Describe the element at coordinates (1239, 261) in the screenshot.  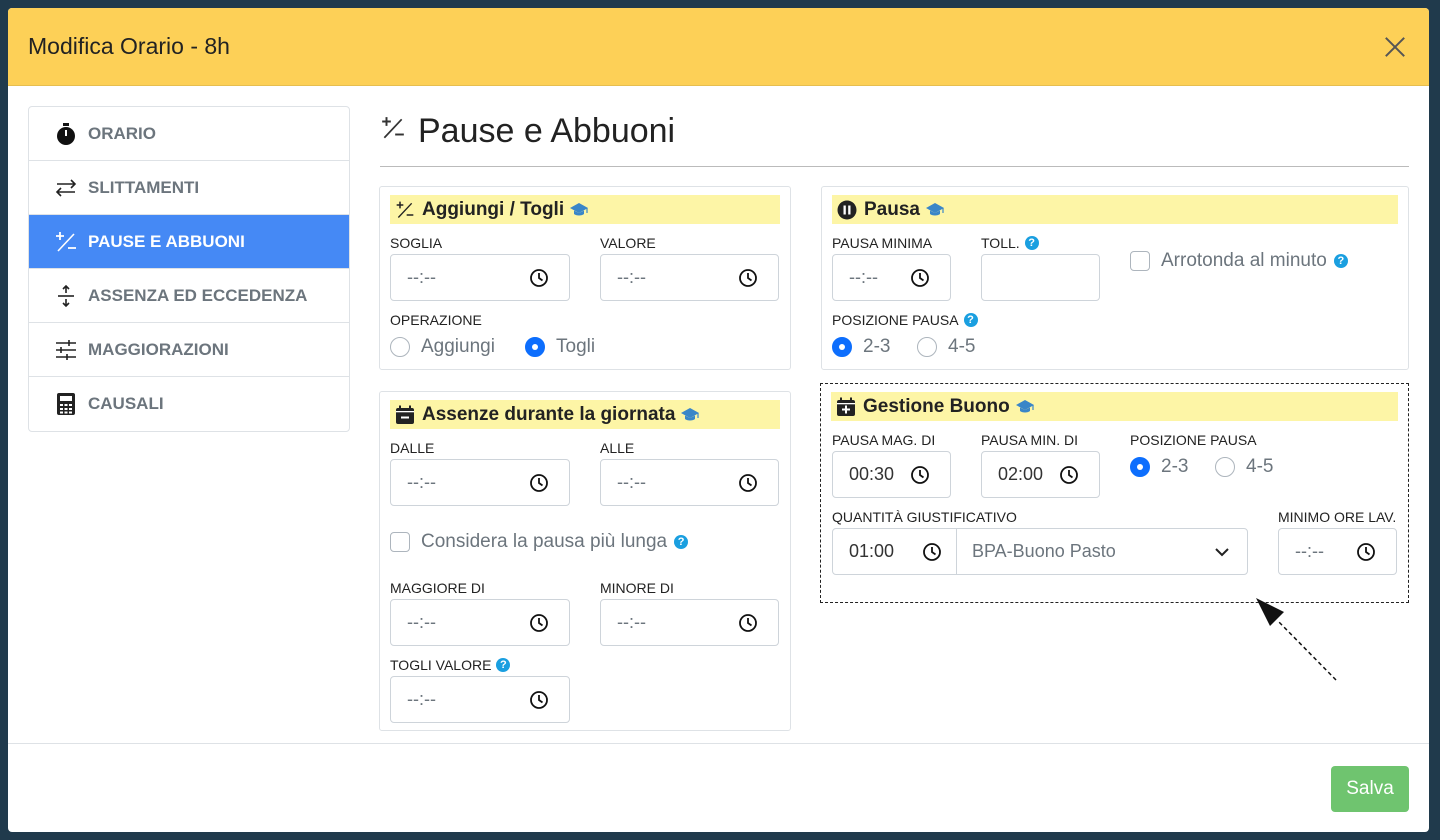
I see `arrotonda-checkbox: Arrotonda al minuto ?` at that location.